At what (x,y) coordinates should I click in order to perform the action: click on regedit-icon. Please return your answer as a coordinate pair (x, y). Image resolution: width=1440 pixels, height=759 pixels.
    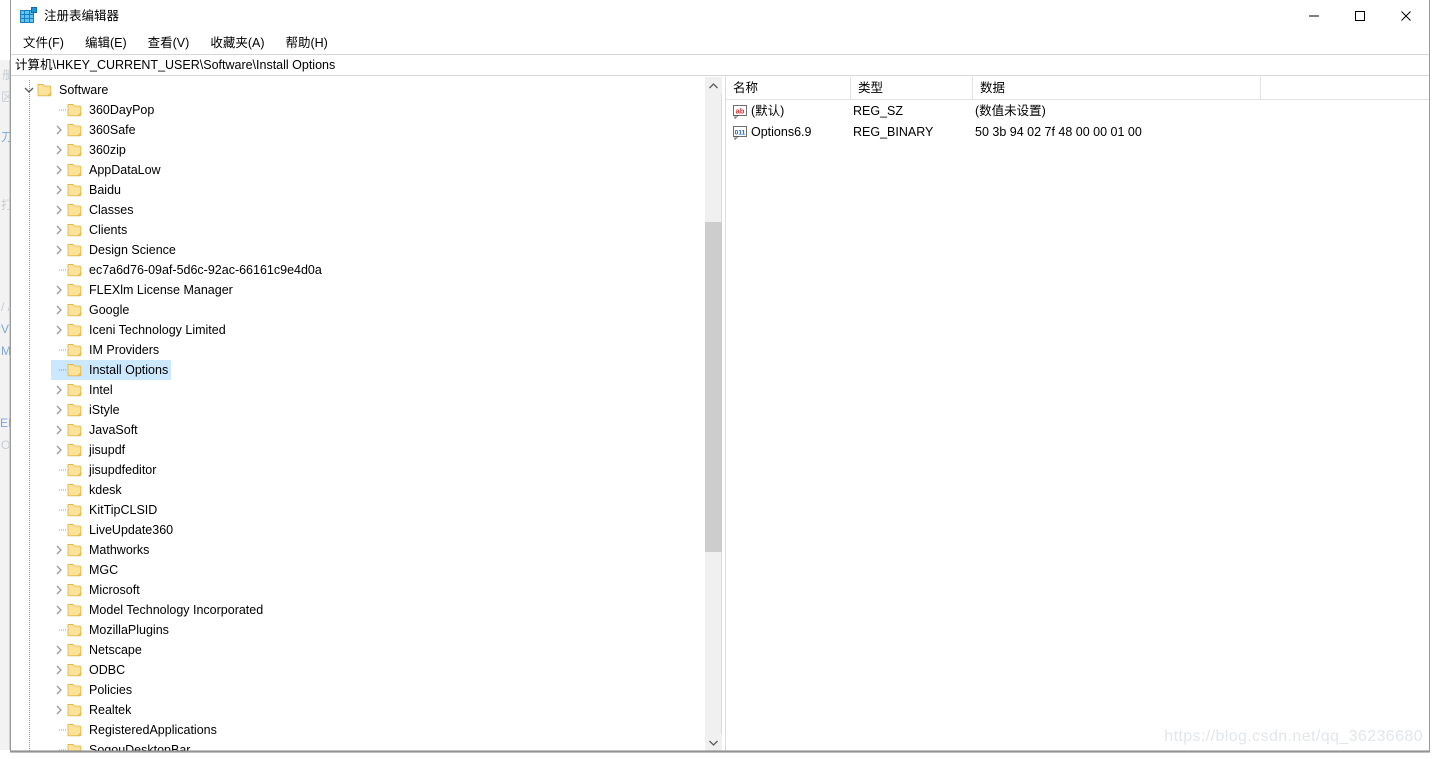
    Looking at the image, I should click on (28, 15).